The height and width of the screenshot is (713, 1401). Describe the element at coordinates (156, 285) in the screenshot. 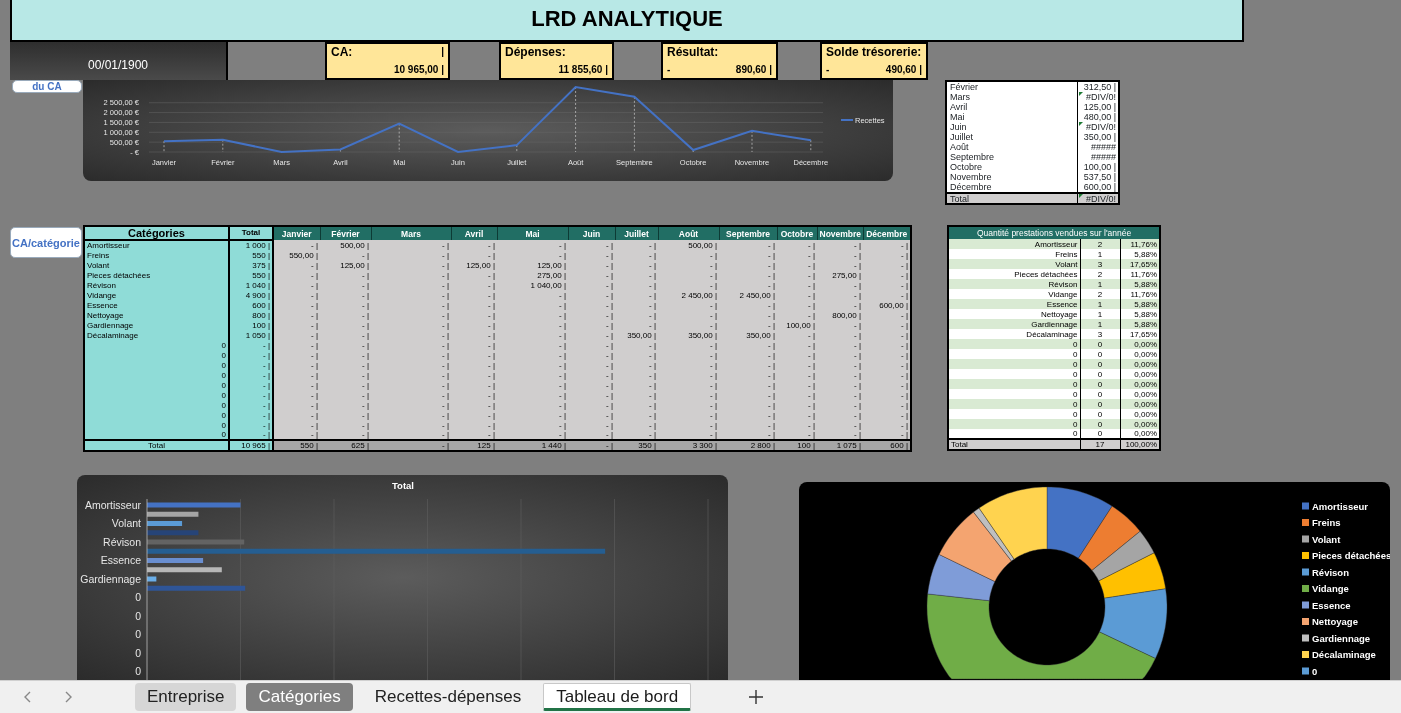

I see `table-cell: Révison` at that location.